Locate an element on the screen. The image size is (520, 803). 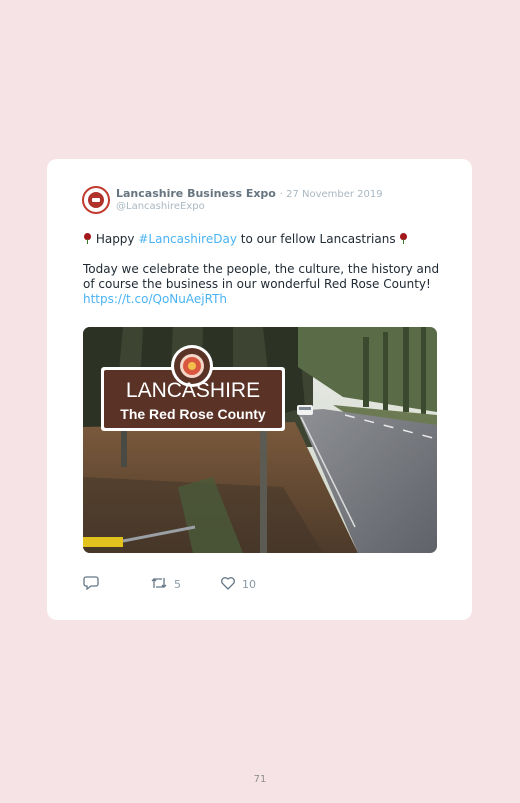
tweet-link: https://t.co/QoNuAejRTh is located at coordinates (263, 299).